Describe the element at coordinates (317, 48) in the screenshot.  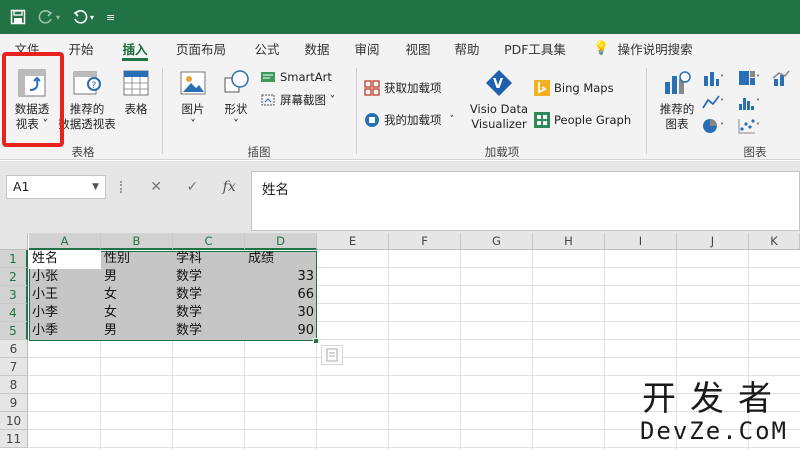
I see `tab-data: 数据` at that location.